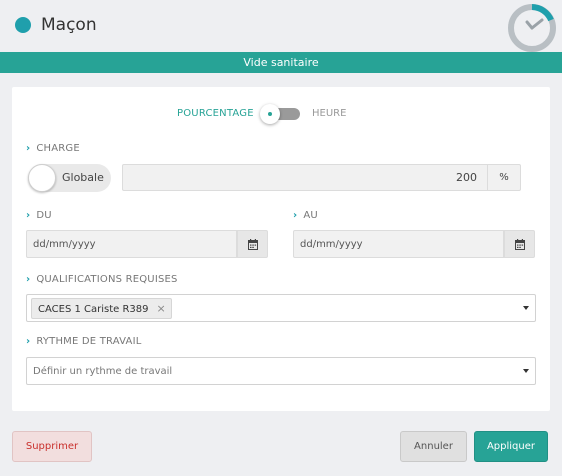 This screenshot has width=562, height=476. I want to click on delete-button: Supprimer, so click(52, 446).